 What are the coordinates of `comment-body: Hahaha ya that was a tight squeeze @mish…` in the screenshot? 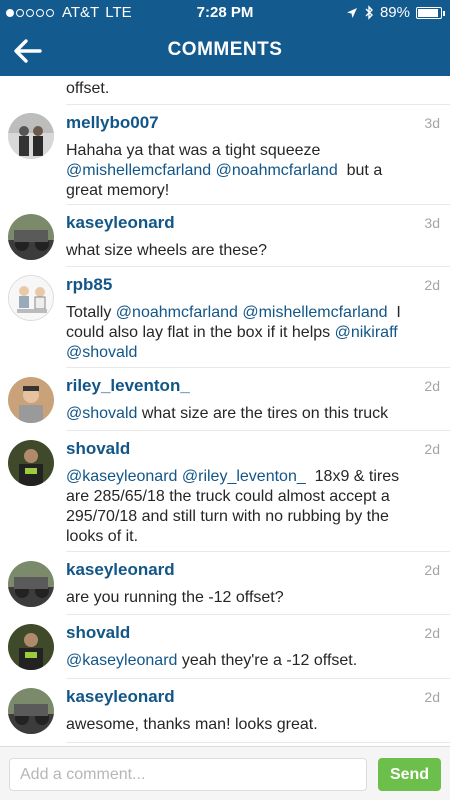 It's located at (248, 171).